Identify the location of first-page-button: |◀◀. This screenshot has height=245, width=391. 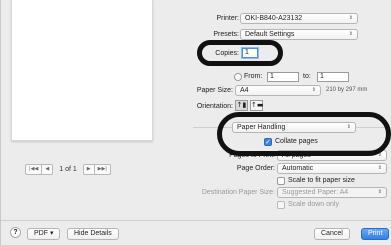
(34, 169).